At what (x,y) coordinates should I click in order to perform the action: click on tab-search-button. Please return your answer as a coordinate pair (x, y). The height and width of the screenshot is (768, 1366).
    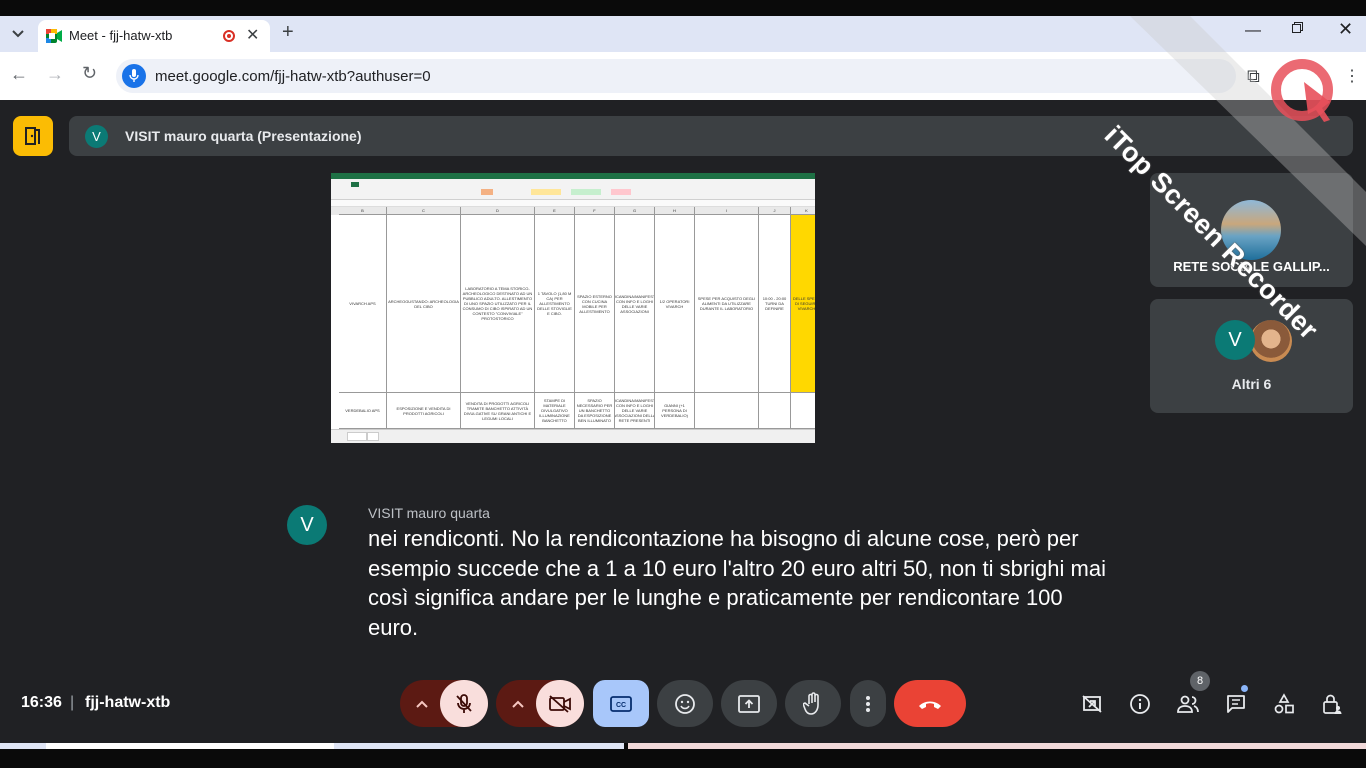
    Looking at the image, I should click on (18, 34).